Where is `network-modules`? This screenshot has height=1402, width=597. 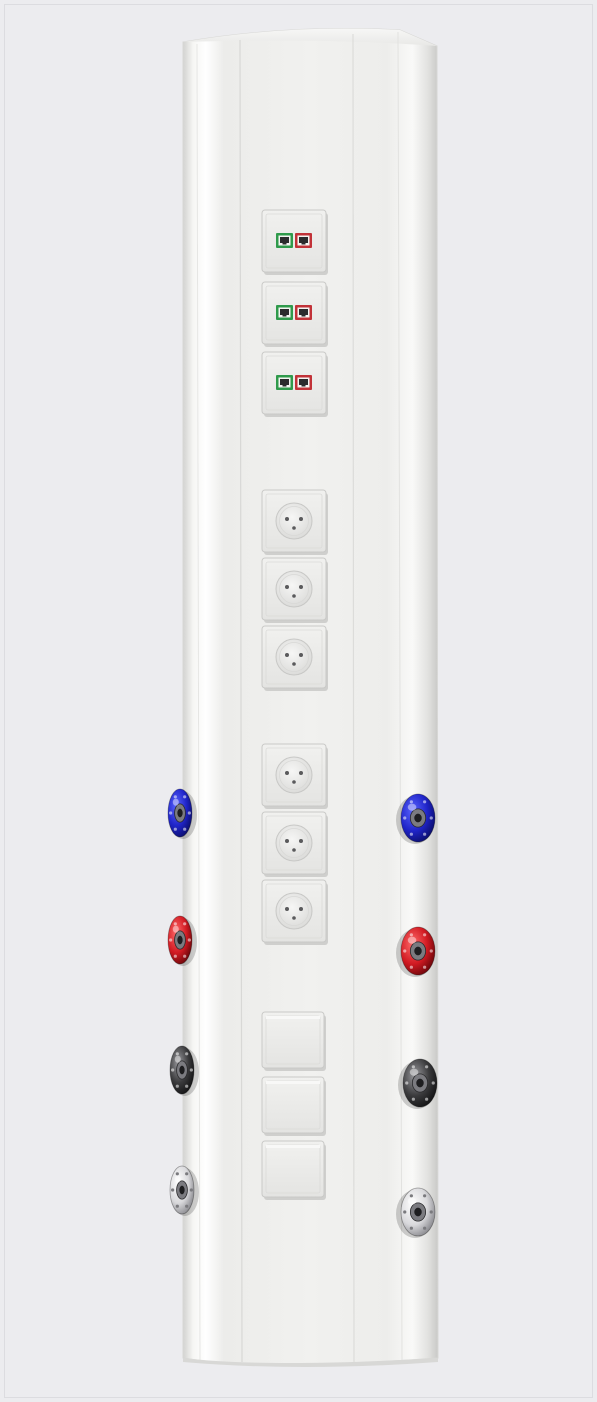 network-modules is located at coordinates (294, 313).